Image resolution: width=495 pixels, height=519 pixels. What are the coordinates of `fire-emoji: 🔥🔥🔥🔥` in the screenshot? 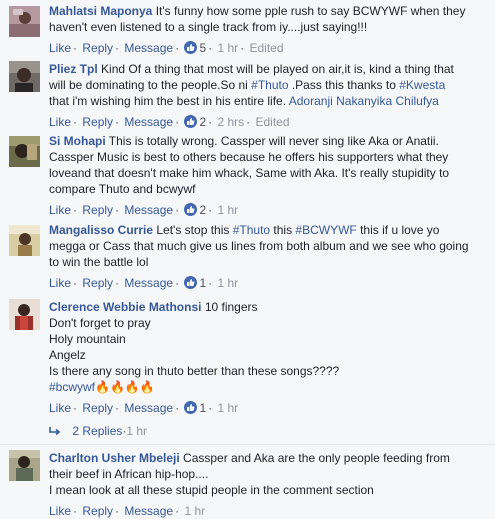 It's located at (125, 387).